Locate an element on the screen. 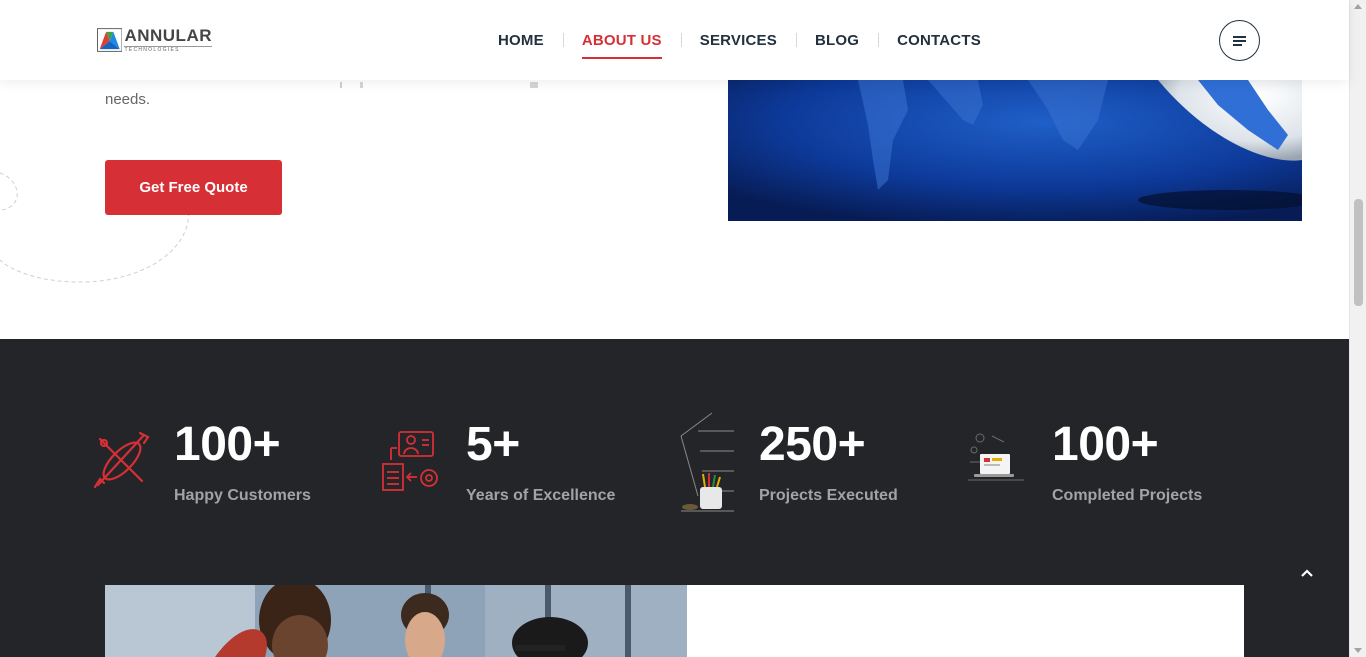 This screenshot has width=1366, height=657. stat-number: 5+ is located at coordinates (493, 444).